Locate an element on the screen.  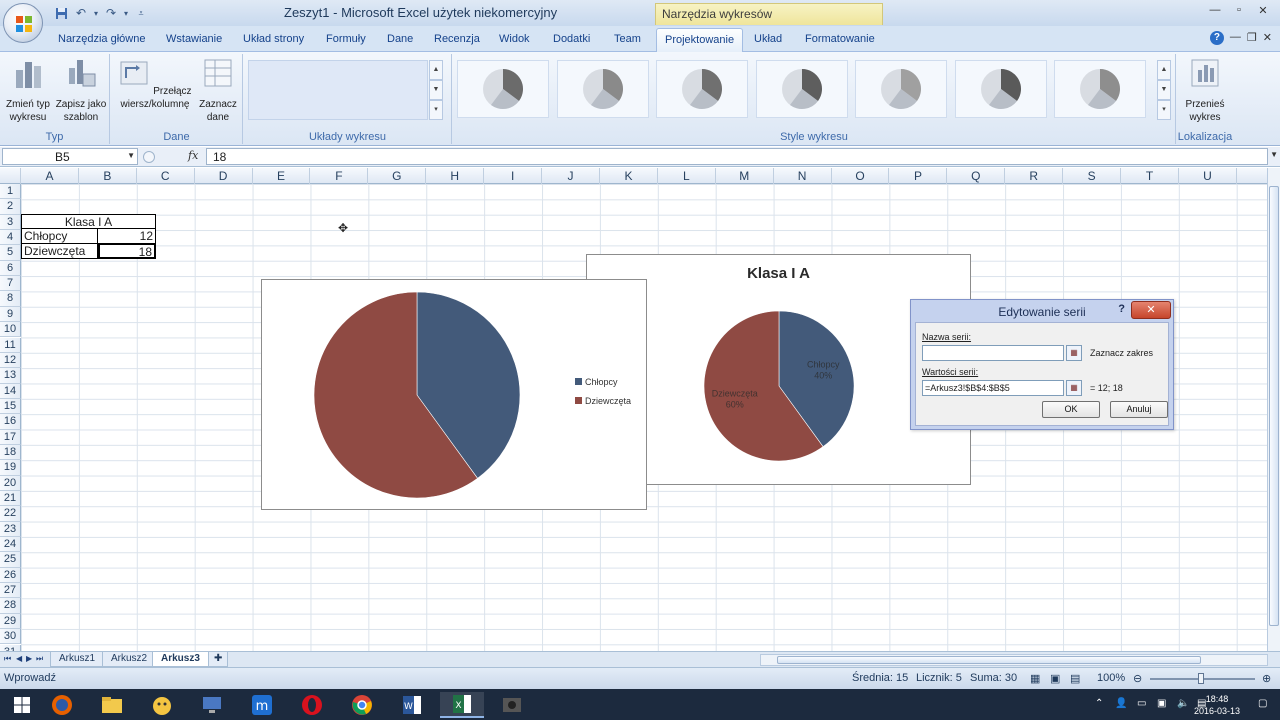
page-layout-view-icon: ▣ is located at coordinates (1055, 678).